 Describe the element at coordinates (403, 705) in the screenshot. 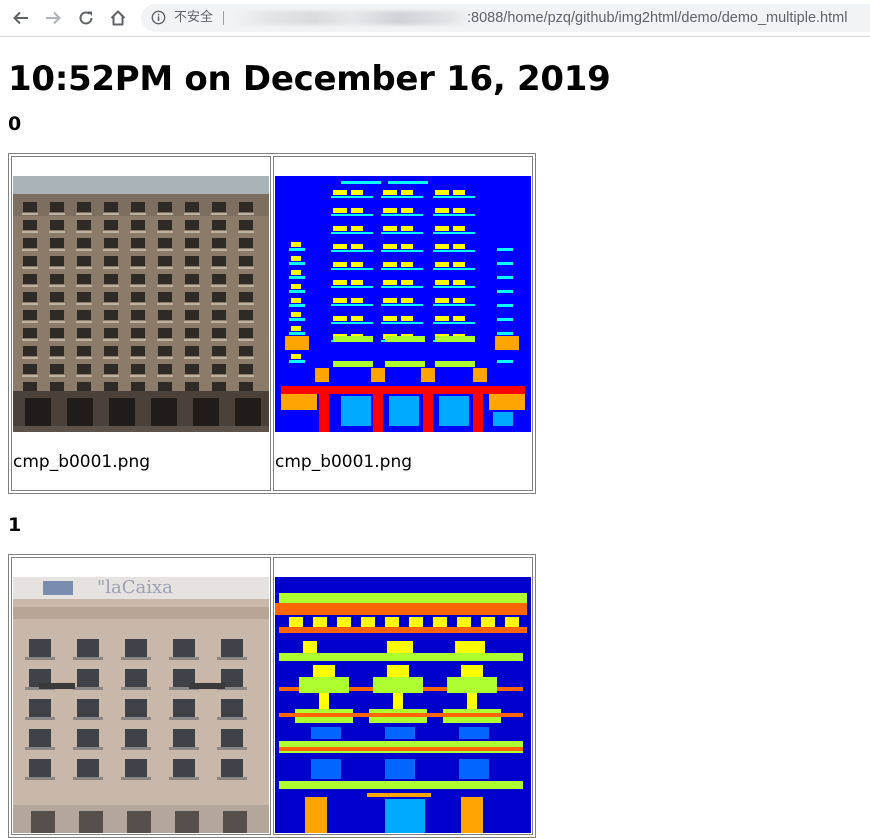

I see `segmentation-image` at that location.